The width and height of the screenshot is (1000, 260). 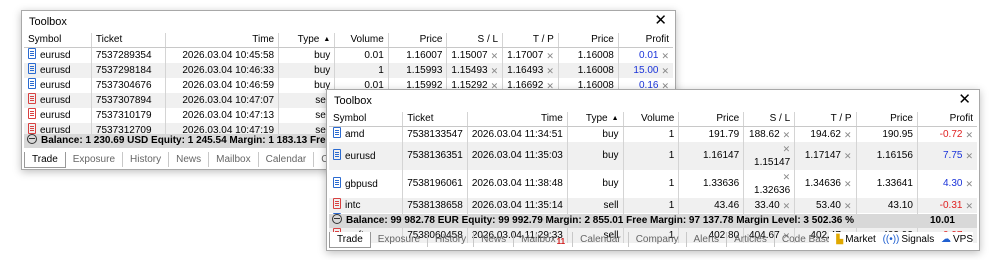 I want to click on tab-label: Exposure, so click(x=94, y=159).